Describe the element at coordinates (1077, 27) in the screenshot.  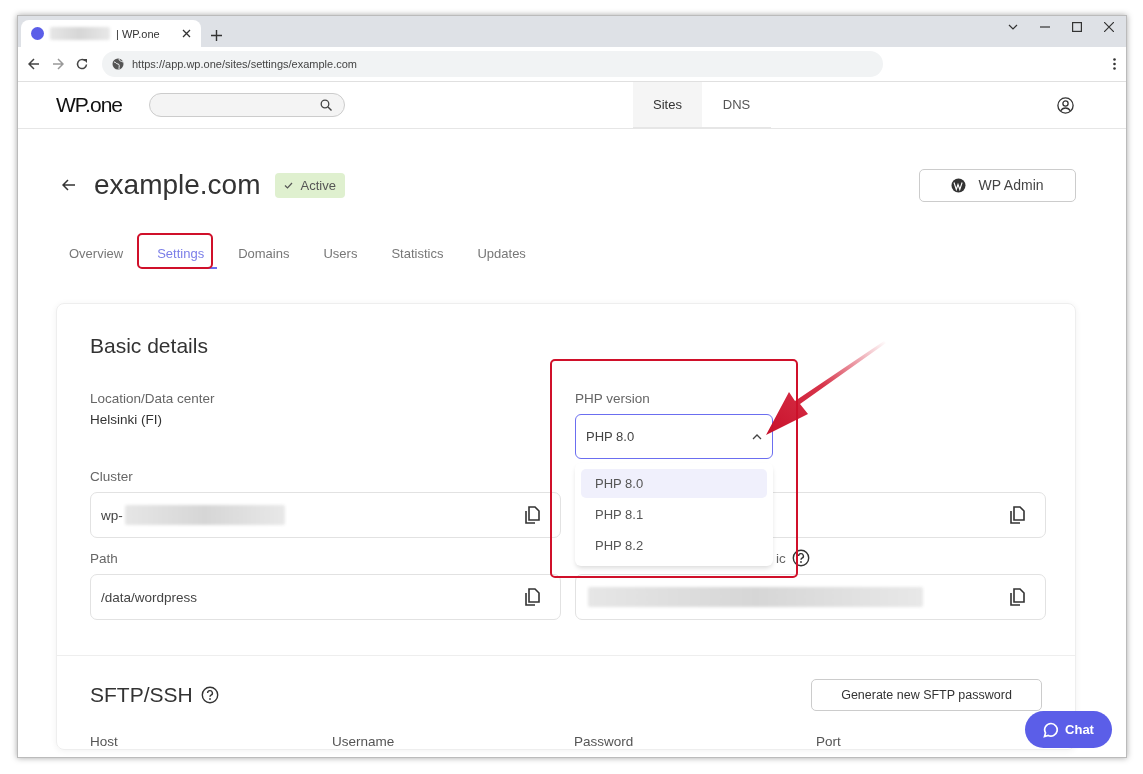
I see `maximize-icon` at that location.